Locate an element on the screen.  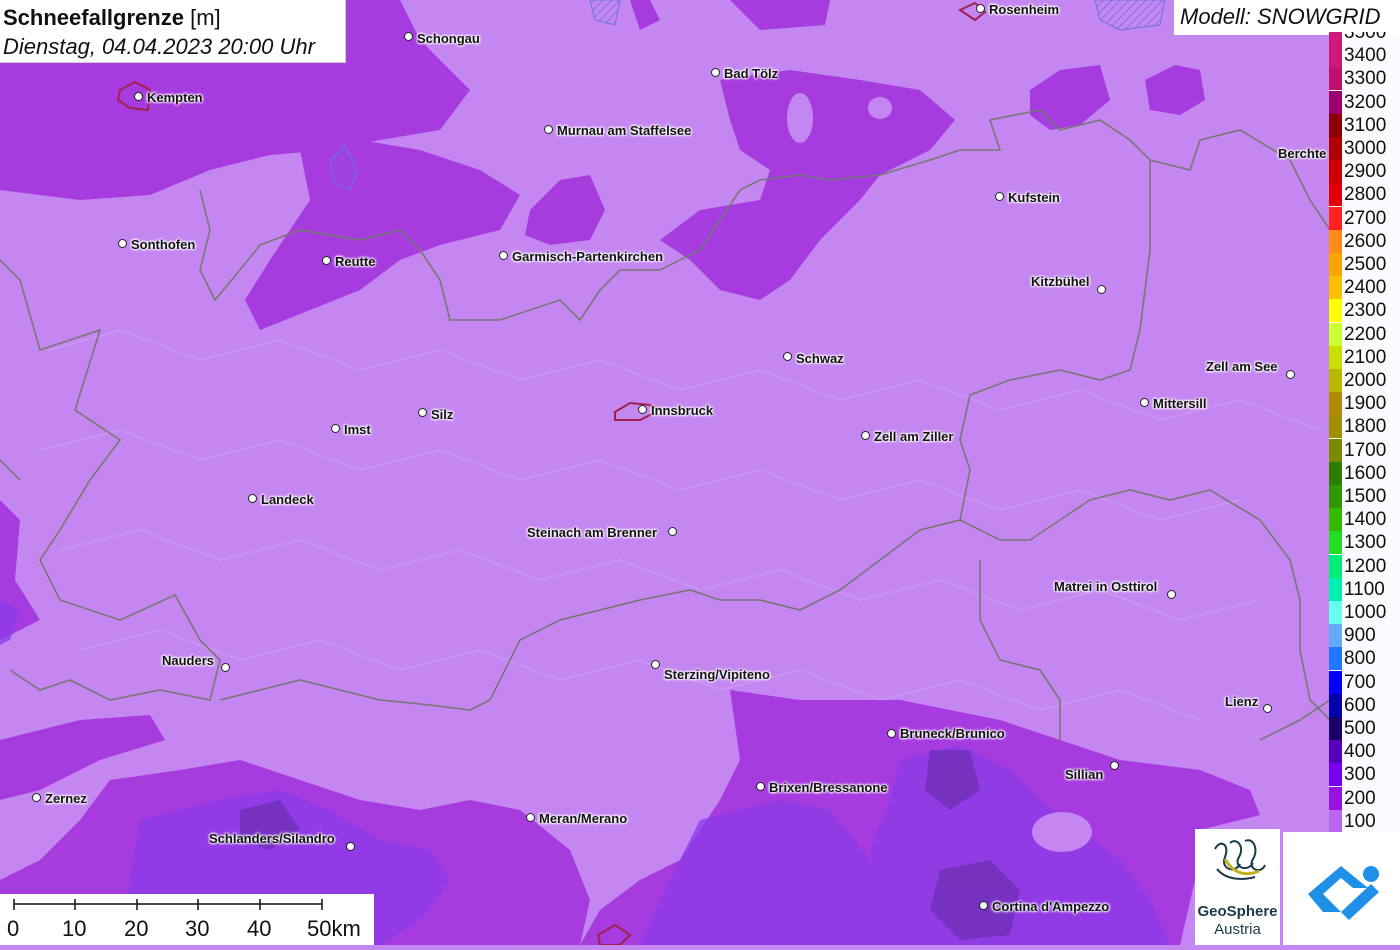
partner-logo is located at coordinates (1341, 888).